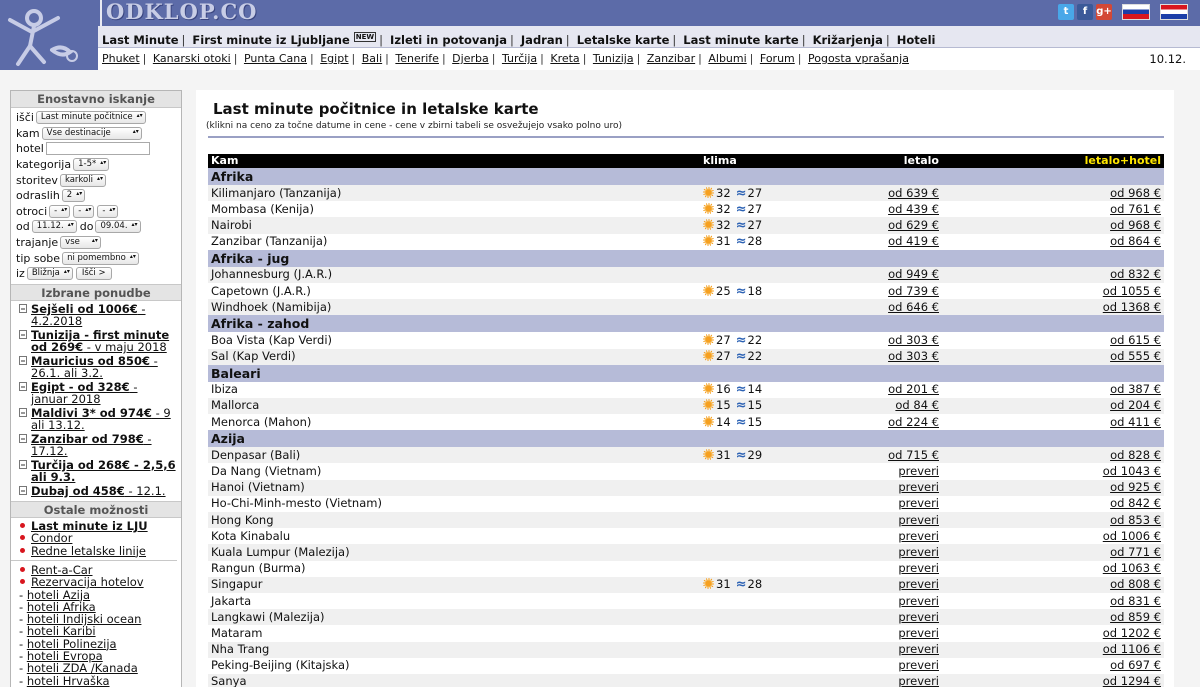  I want to click on offer-link: Maldivi 3* od 974€ - 9 ali 13.12., so click(101, 419).